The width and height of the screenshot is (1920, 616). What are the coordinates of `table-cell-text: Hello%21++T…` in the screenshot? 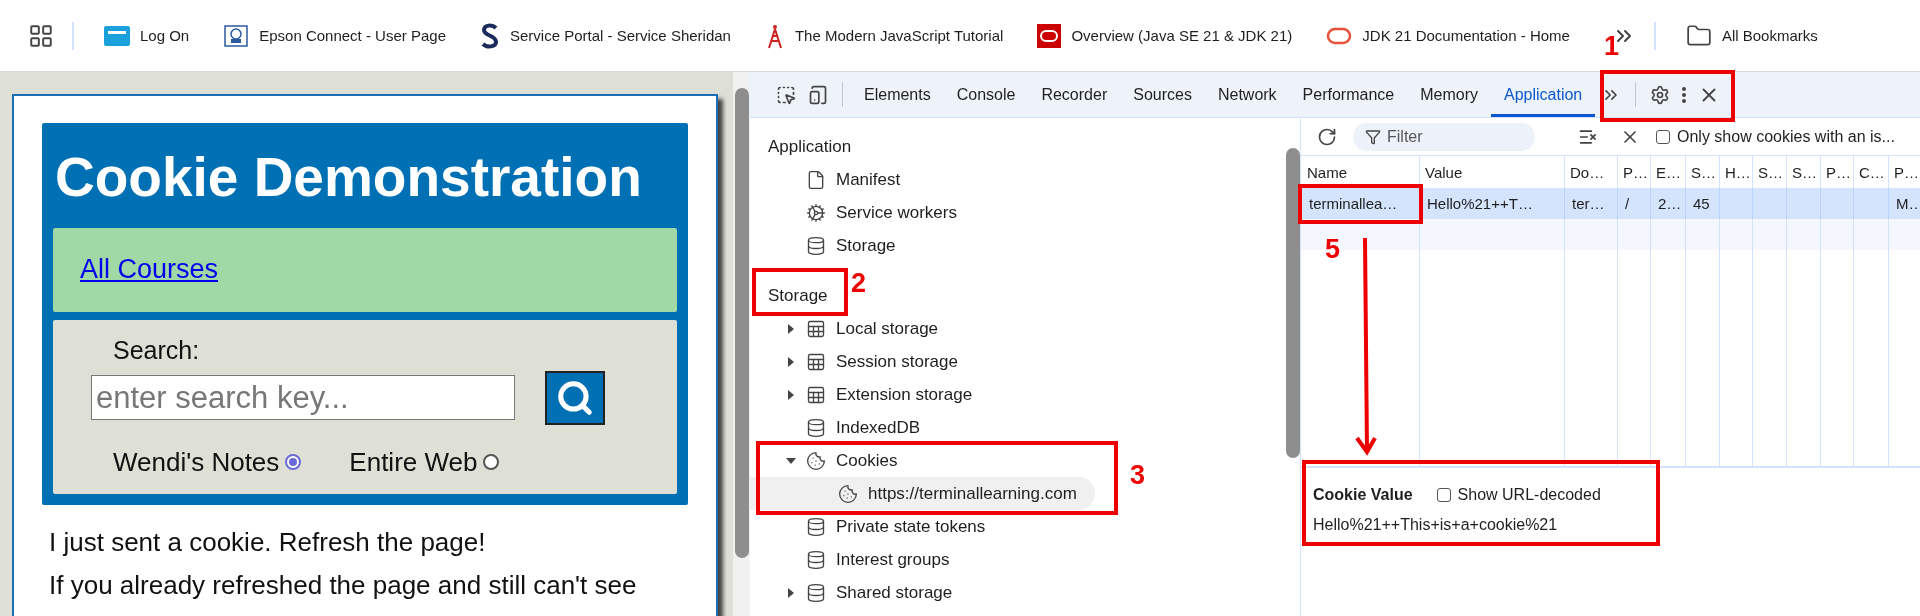 It's located at (1480, 204).